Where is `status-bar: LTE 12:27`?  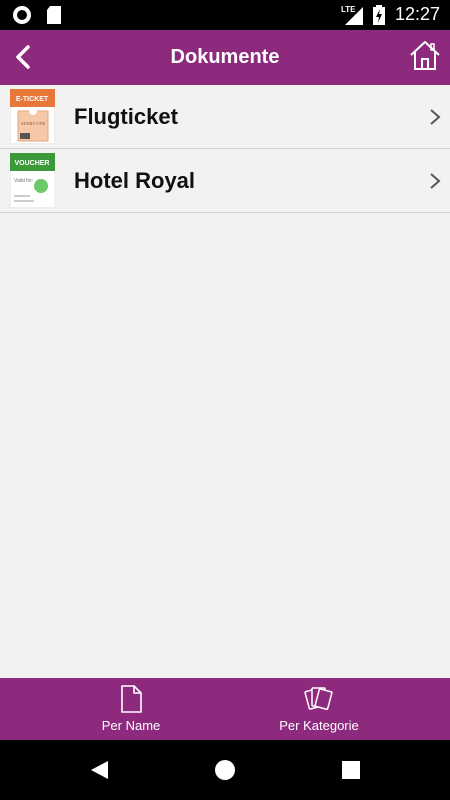
status-bar: LTE 12:27 is located at coordinates (225, 15).